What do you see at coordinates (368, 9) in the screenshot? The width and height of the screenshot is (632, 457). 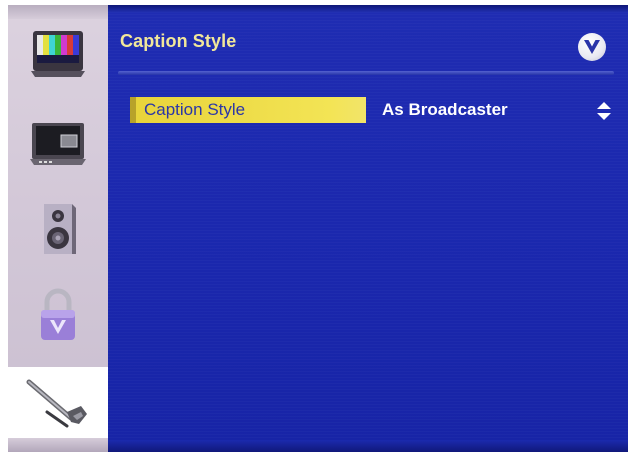 I see `panel-top-bar` at bounding box center [368, 9].